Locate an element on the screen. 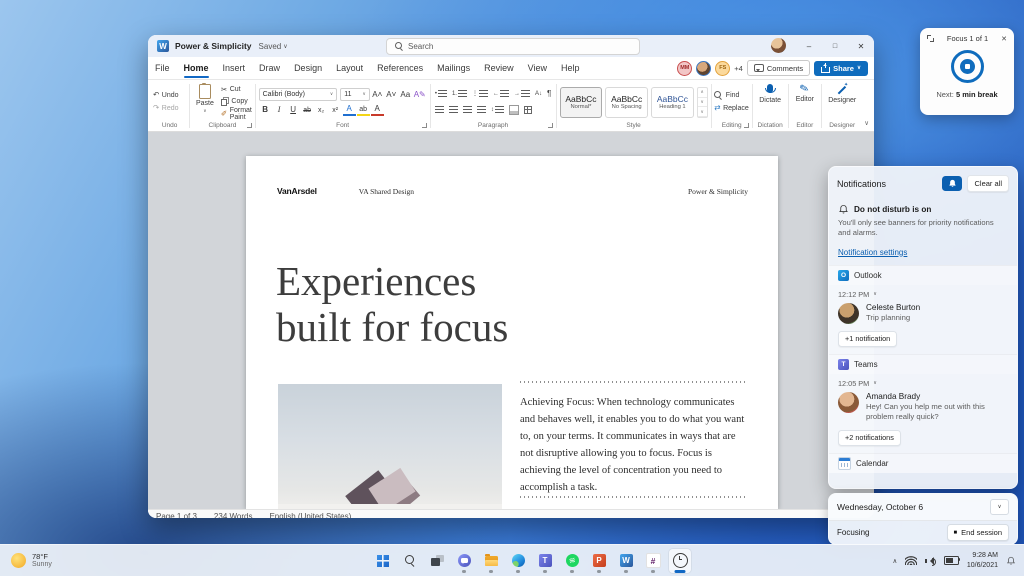  focus-close-icon: ✕ is located at coordinates (1004, 39).